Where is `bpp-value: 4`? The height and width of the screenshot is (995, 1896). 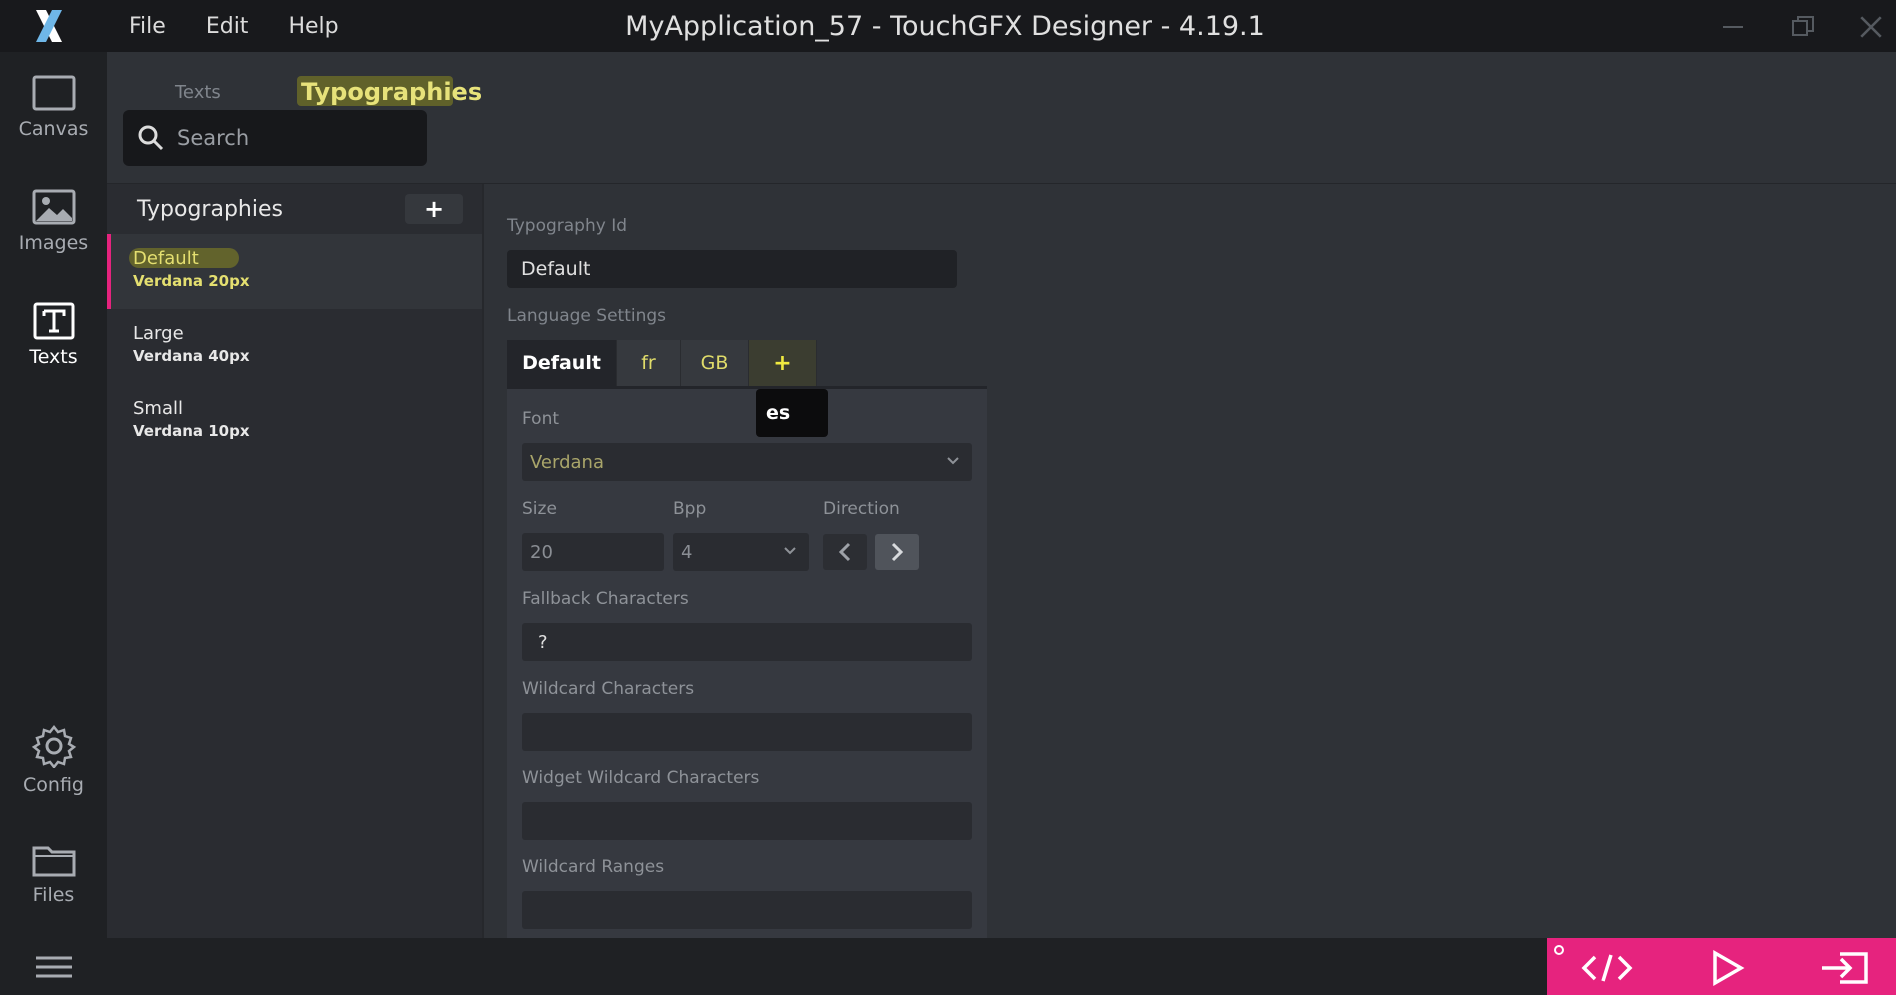 bpp-value: 4 is located at coordinates (687, 552).